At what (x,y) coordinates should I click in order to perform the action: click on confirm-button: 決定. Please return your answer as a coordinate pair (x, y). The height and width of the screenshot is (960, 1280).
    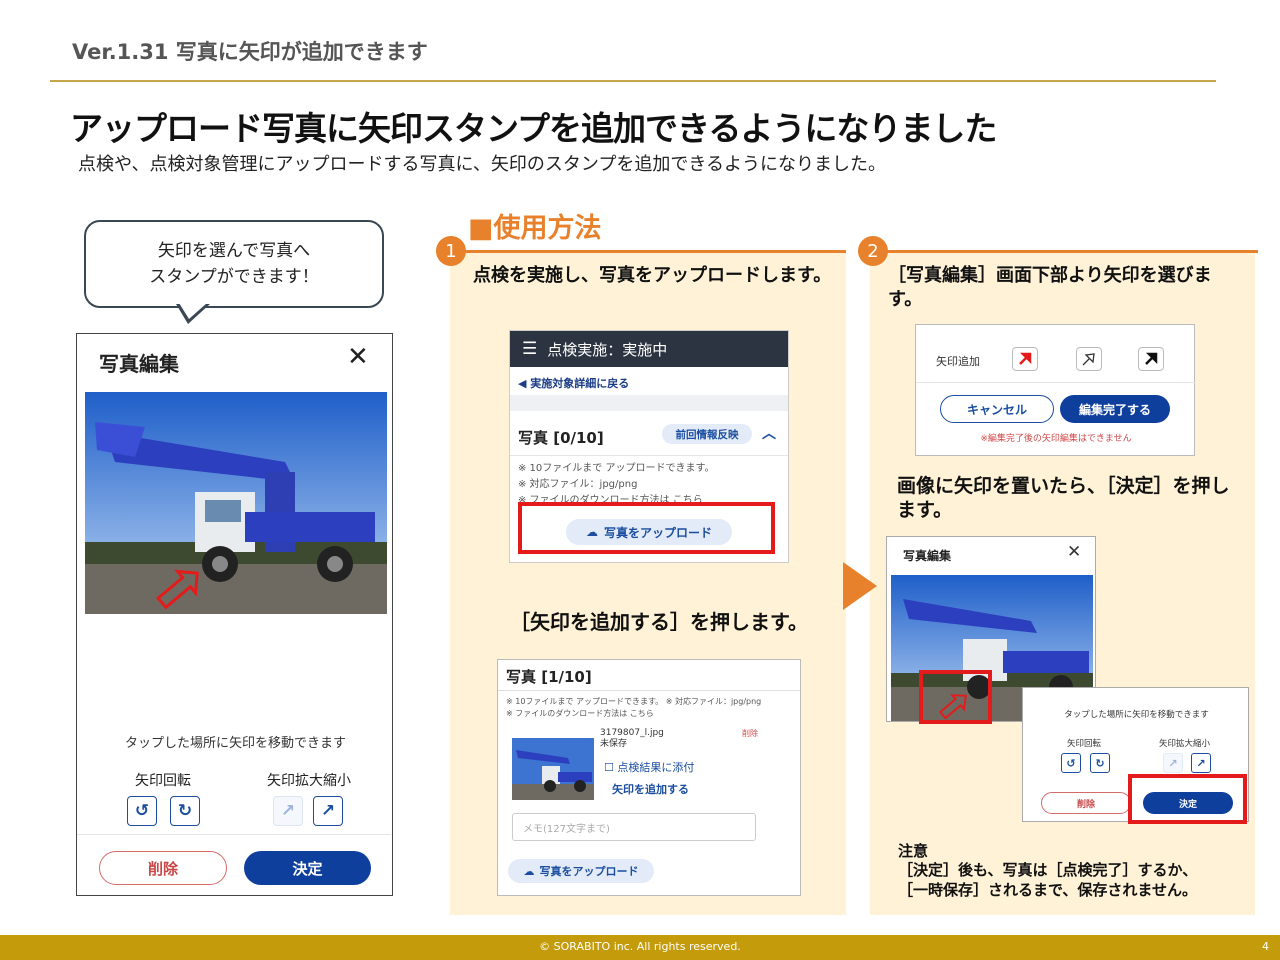
    Looking at the image, I should click on (307, 868).